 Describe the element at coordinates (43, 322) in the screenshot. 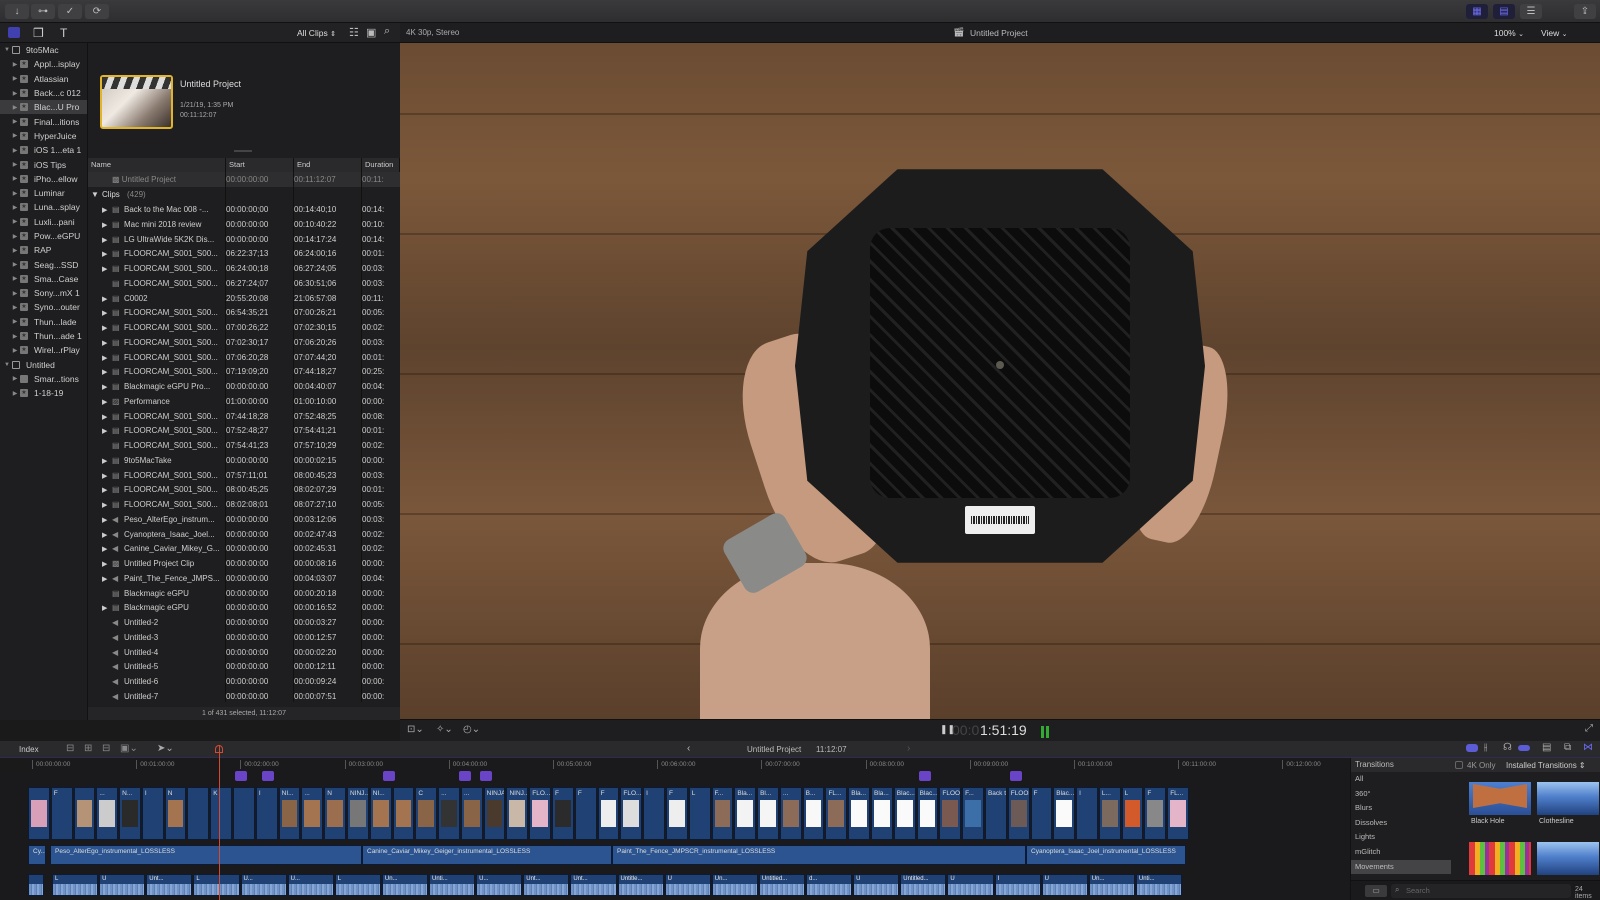

I see `library-item: ▶ ★ Thun...lade` at that location.